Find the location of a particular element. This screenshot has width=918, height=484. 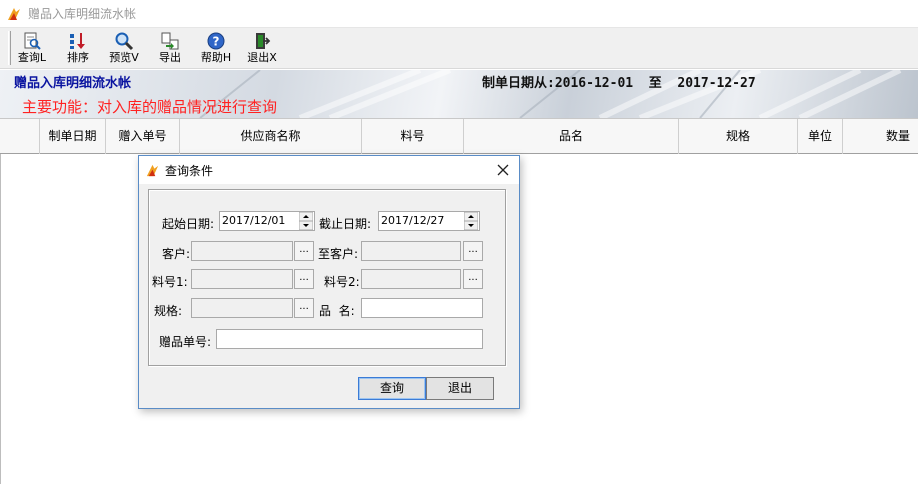

preview-icon is located at coordinates (124, 41).